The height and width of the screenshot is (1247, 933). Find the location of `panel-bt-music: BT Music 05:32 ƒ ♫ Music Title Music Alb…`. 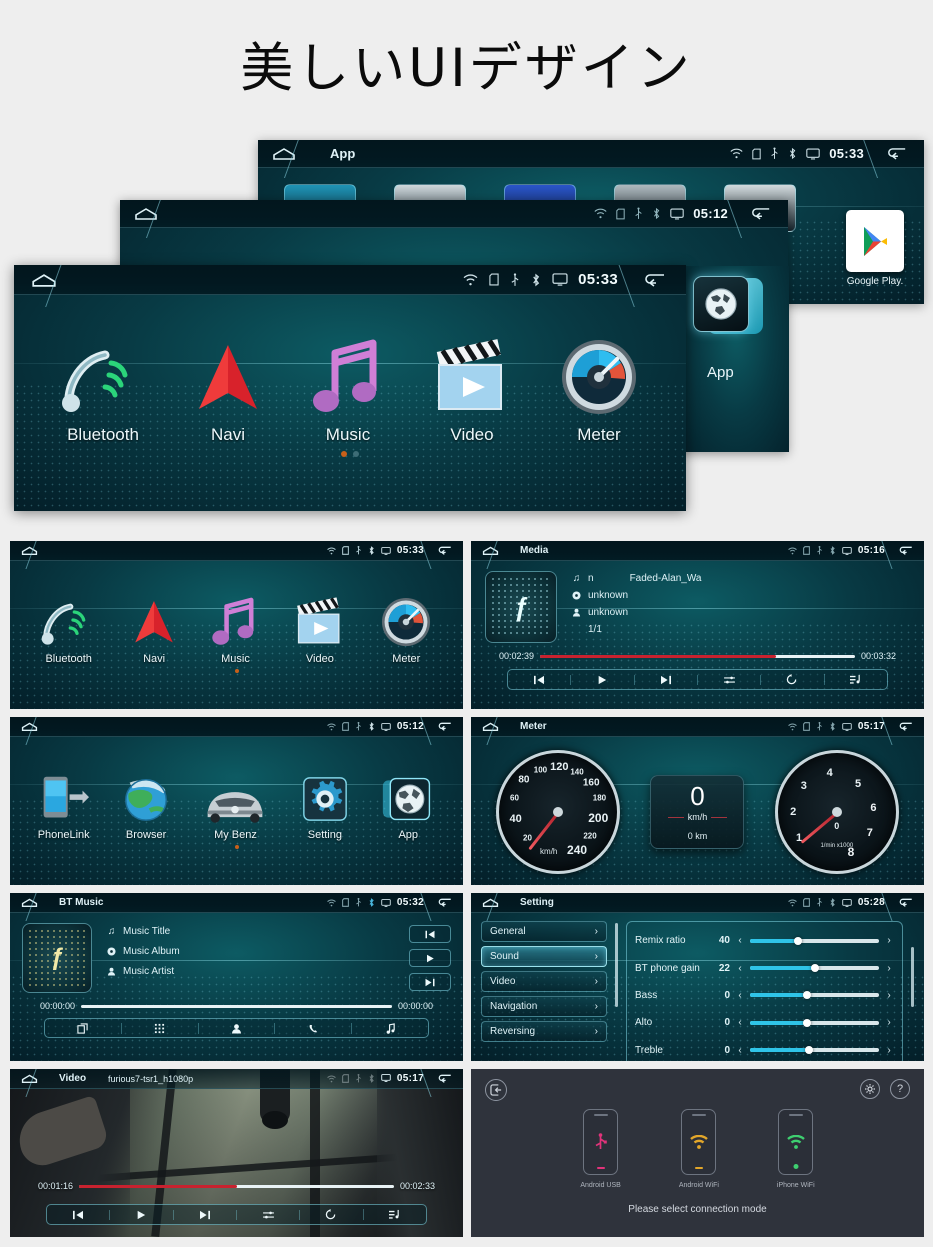

panel-bt-music: BT Music 05:32 ƒ ♫ Music Title Music Alb… is located at coordinates (236, 977).